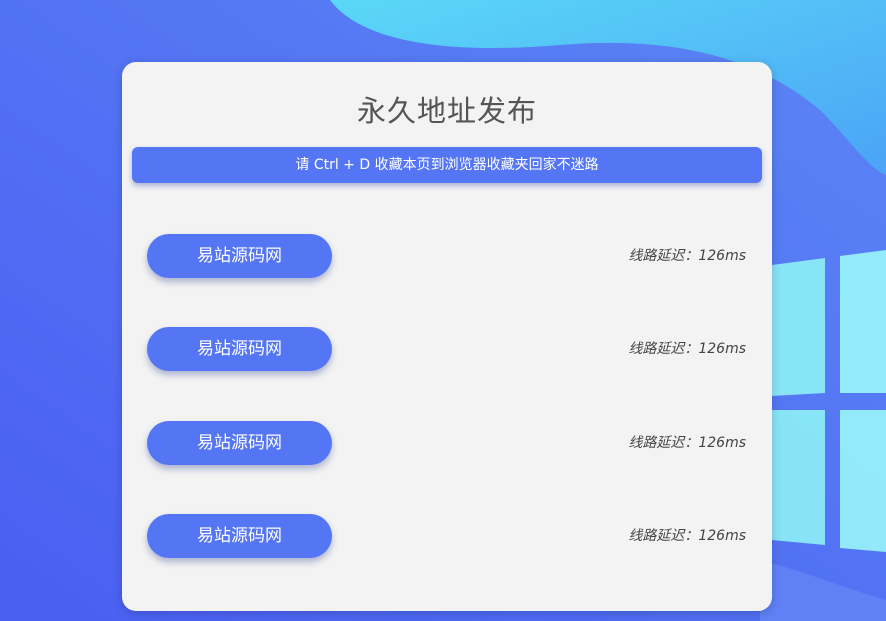 The height and width of the screenshot is (621, 886). Describe the element at coordinates (447, 165) in the screenshot. I see `bookmark-notice: 请 Ctrl + D 收藏本页到浏览器收藏夹回家不迷路` at that location.